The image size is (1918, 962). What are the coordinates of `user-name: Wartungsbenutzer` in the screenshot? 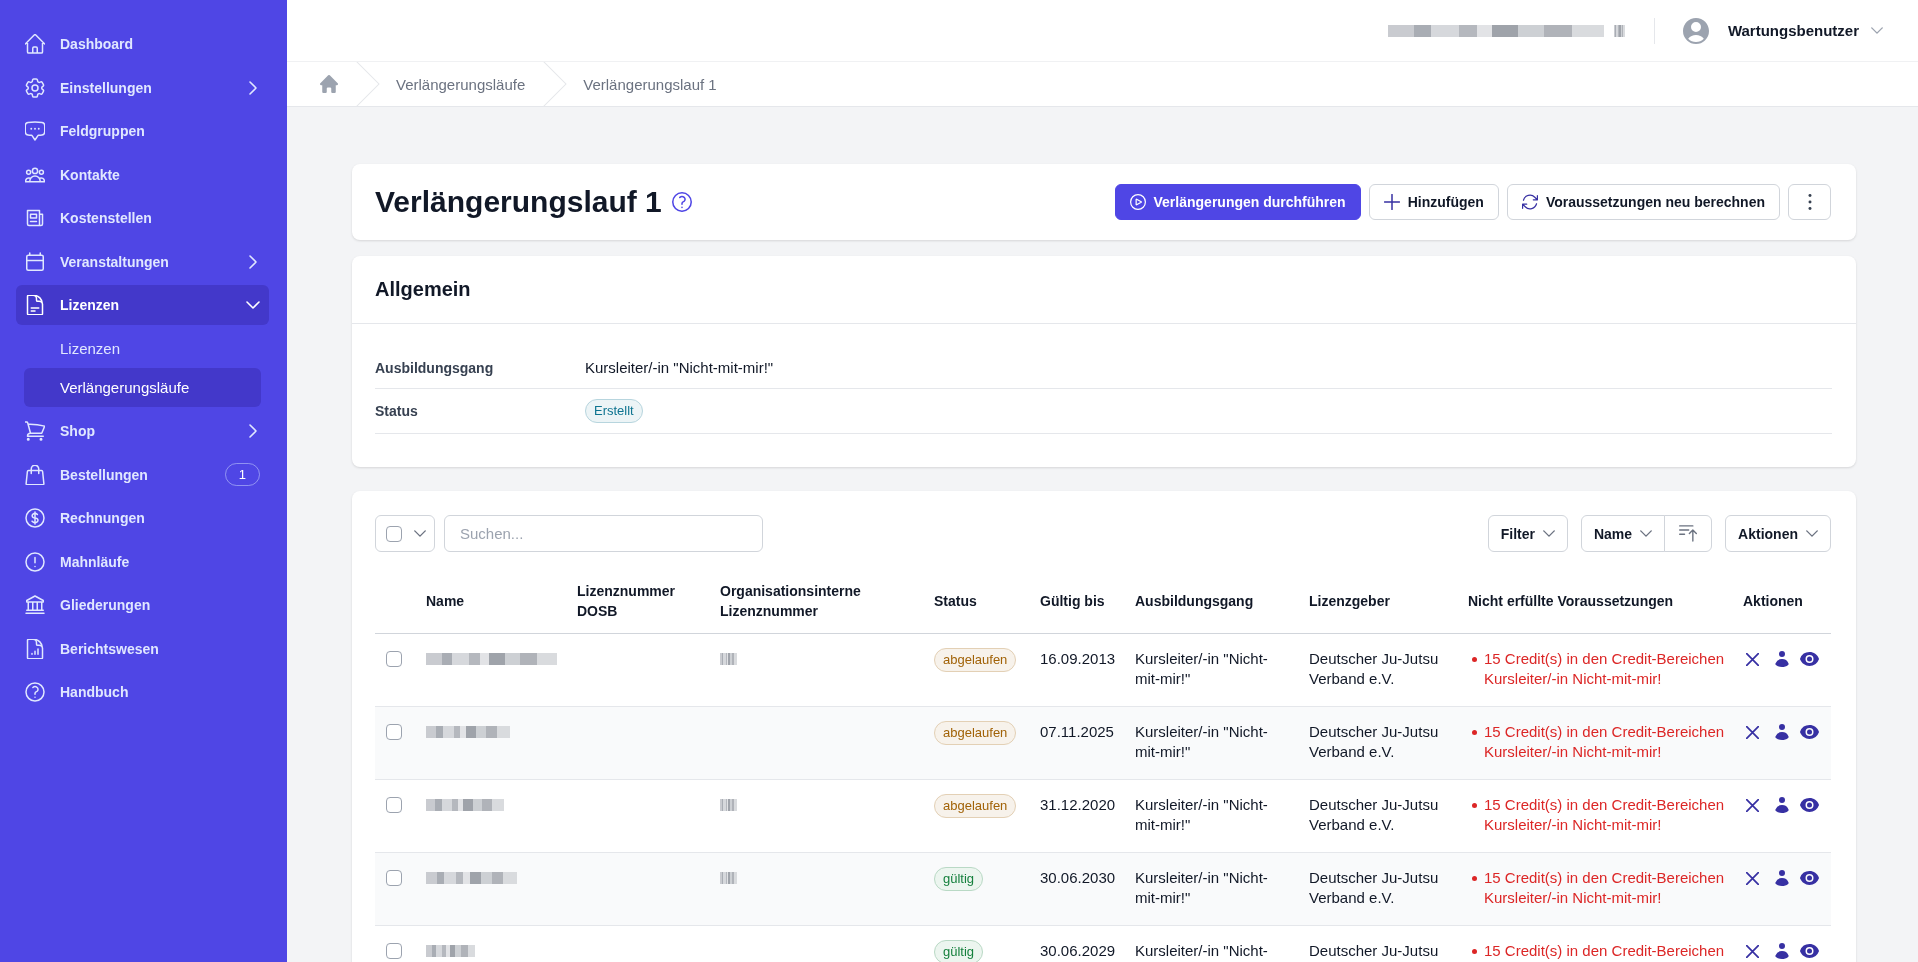 It's located at (1793, 30).